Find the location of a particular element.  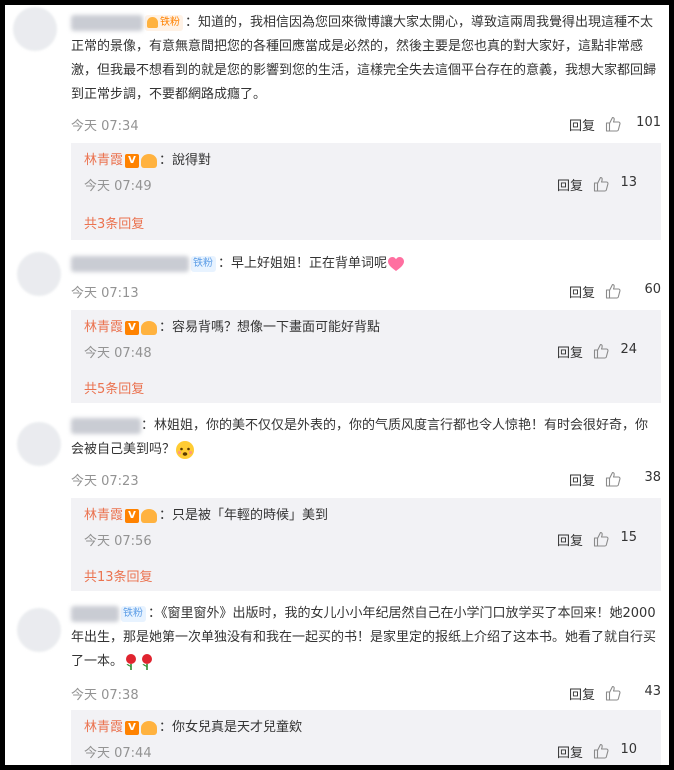

reply-text: 只是被「年輕的時候」美到 is located at coordinates (250, 515).